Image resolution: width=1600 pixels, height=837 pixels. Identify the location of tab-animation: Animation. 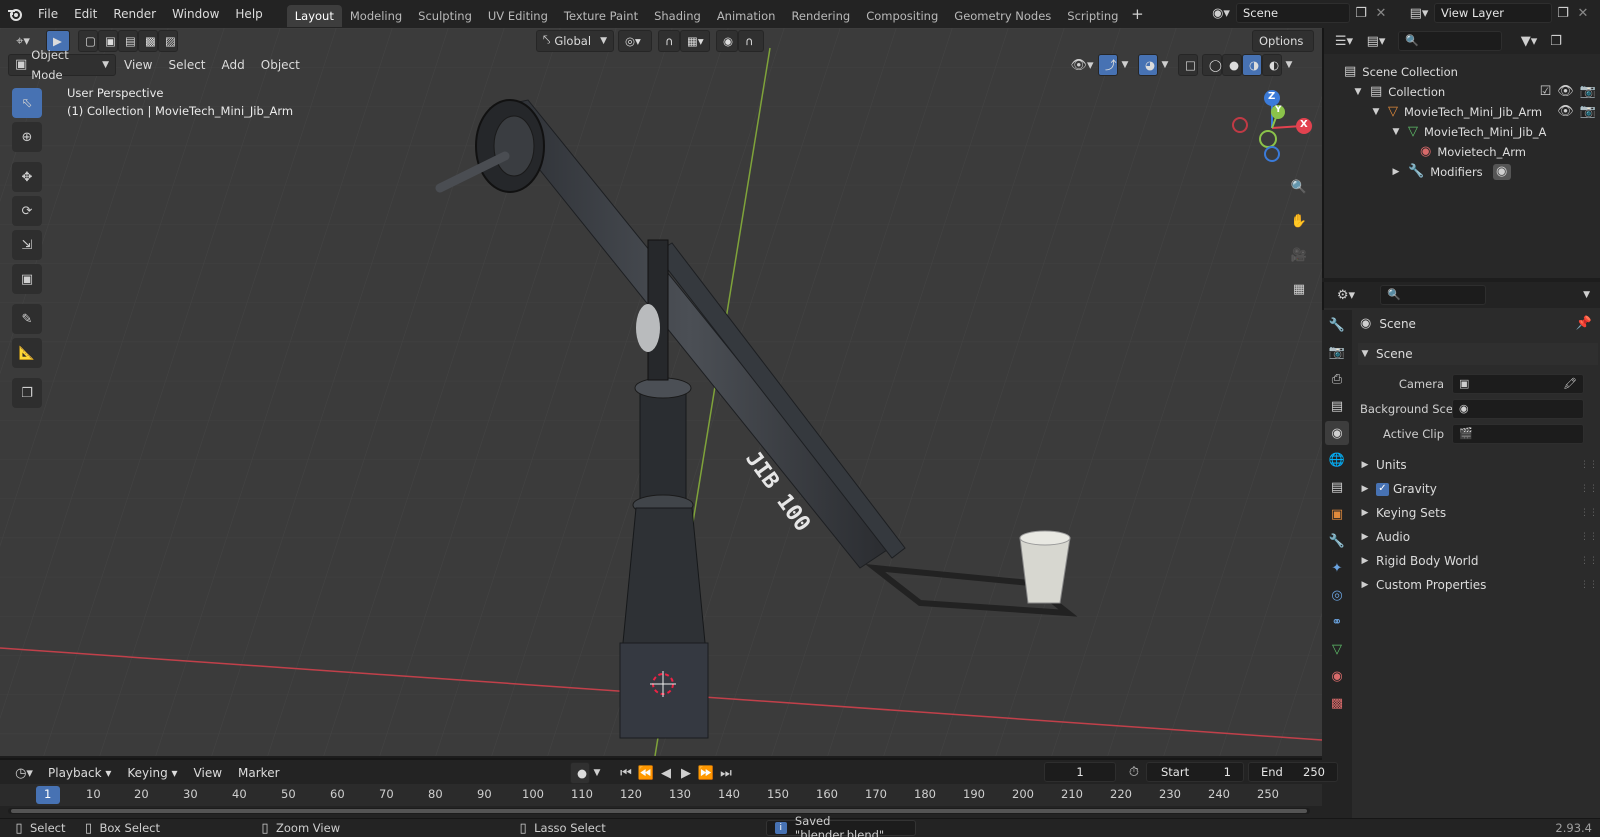
(746, 16).